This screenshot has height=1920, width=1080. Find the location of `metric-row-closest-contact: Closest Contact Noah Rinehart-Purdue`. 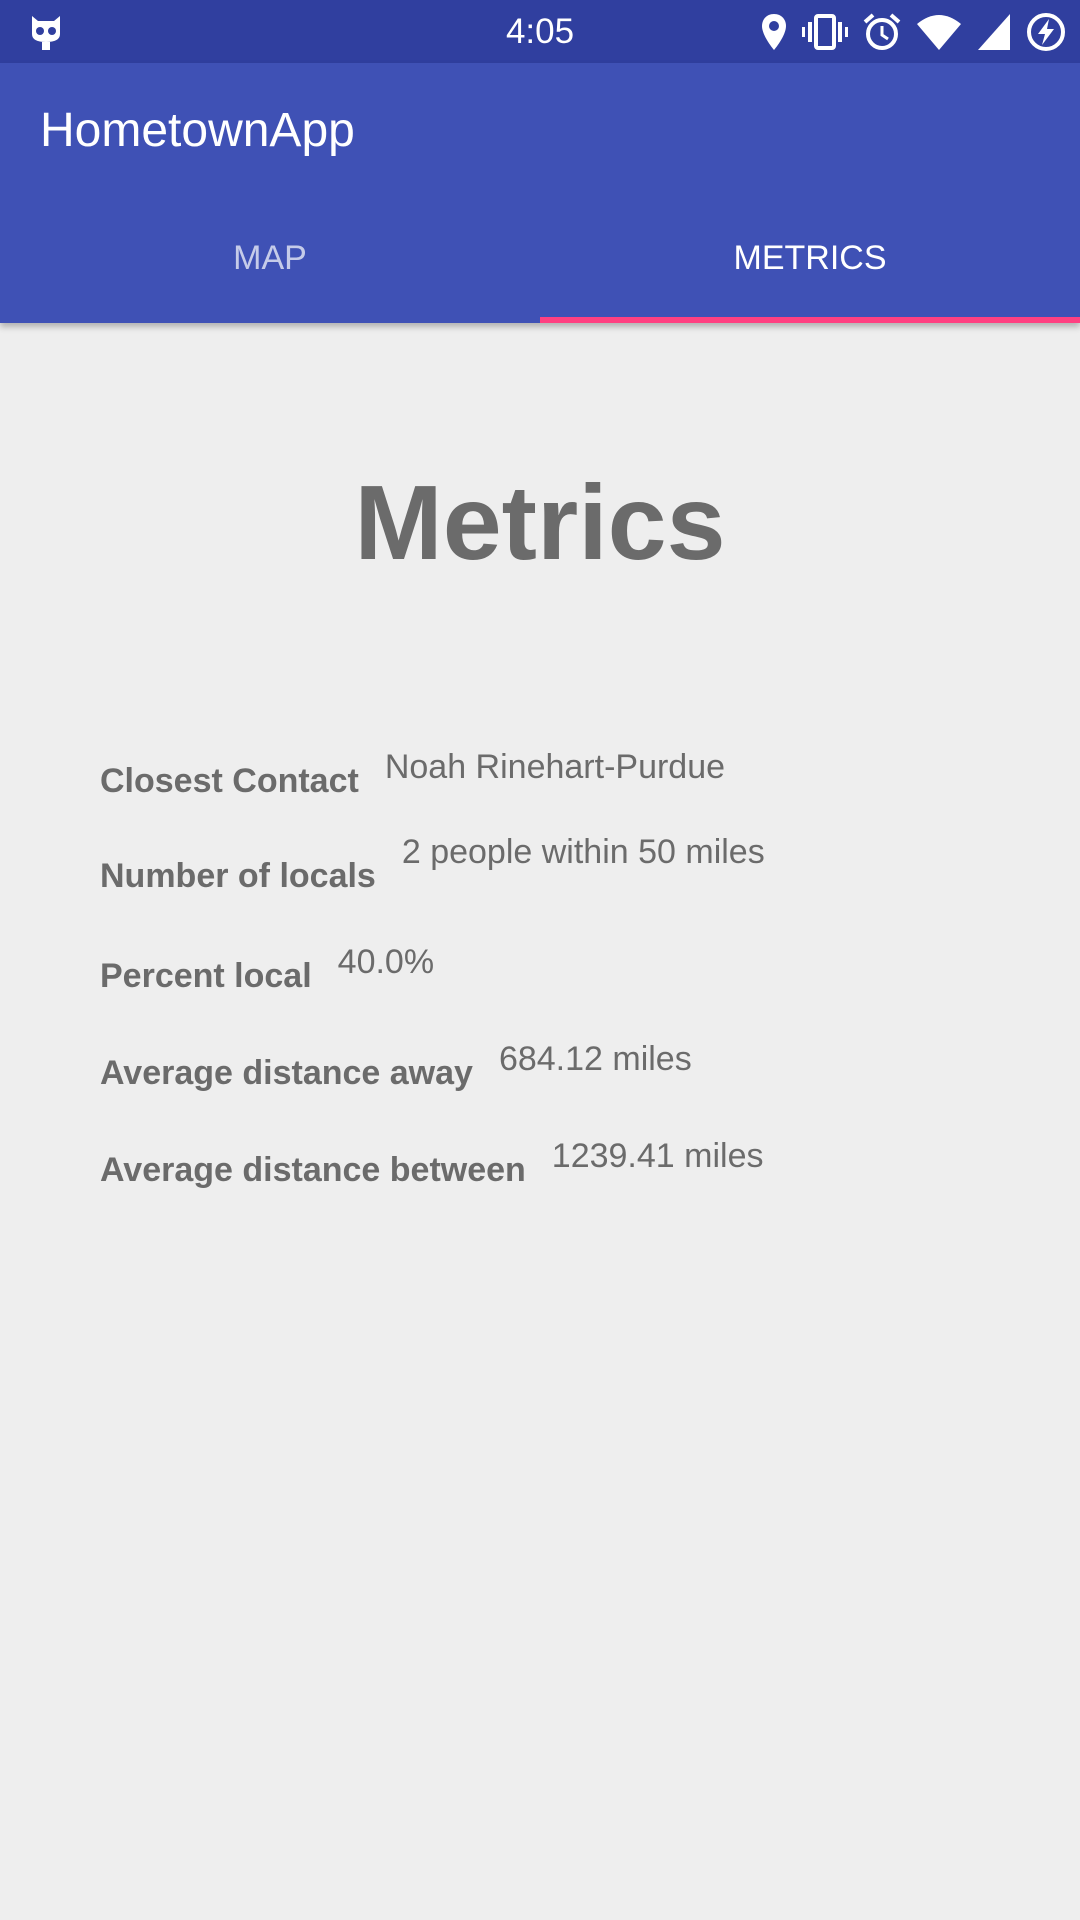

metric-row-closest-contact: Closest Contact Noah Rinehart-Purdue is located at coordinates (412, 774).